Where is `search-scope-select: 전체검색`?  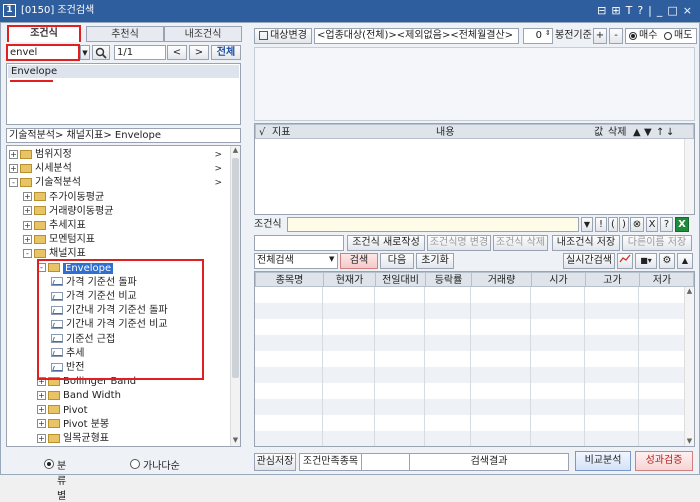 search-scope-select: 전체검색 is located at coordinates (296, 261).